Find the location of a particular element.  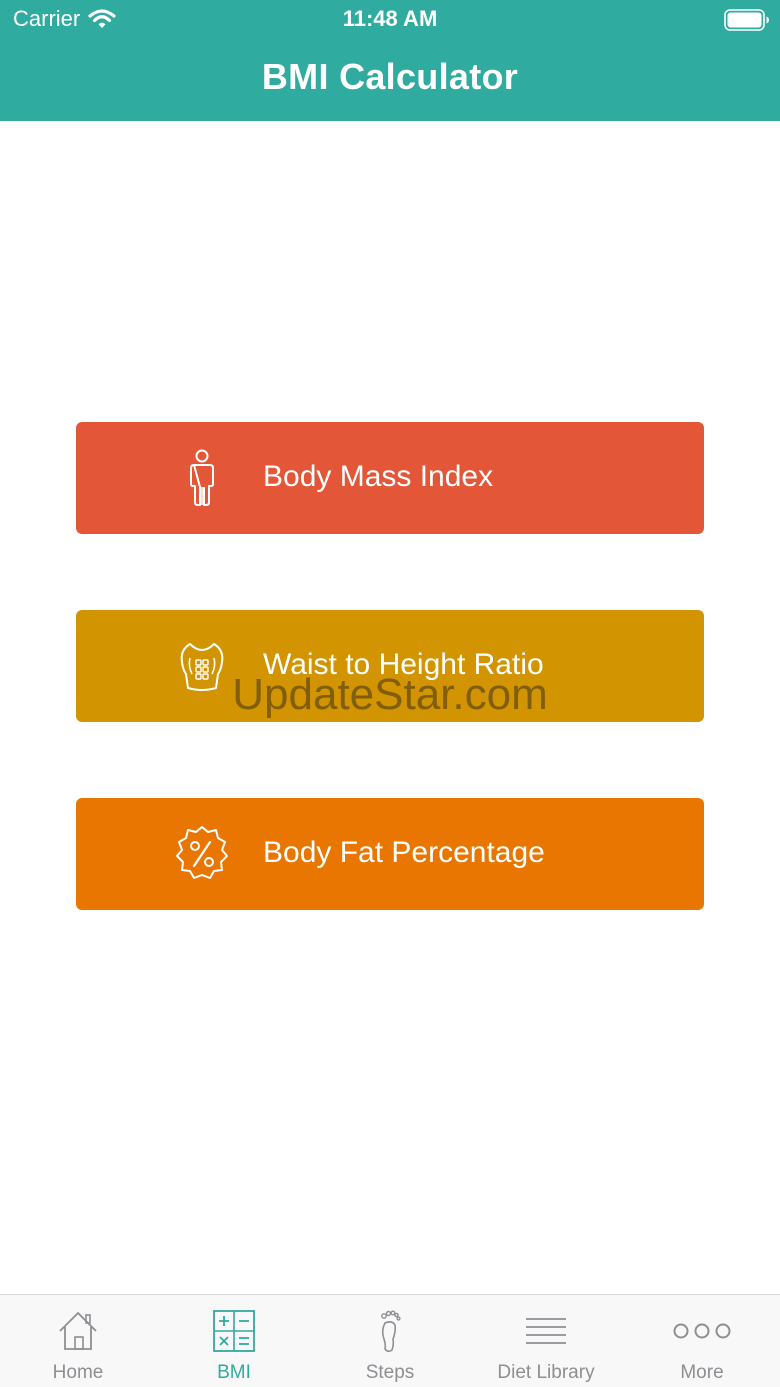

more-dots-icon is located at coordinates (702, 1331).